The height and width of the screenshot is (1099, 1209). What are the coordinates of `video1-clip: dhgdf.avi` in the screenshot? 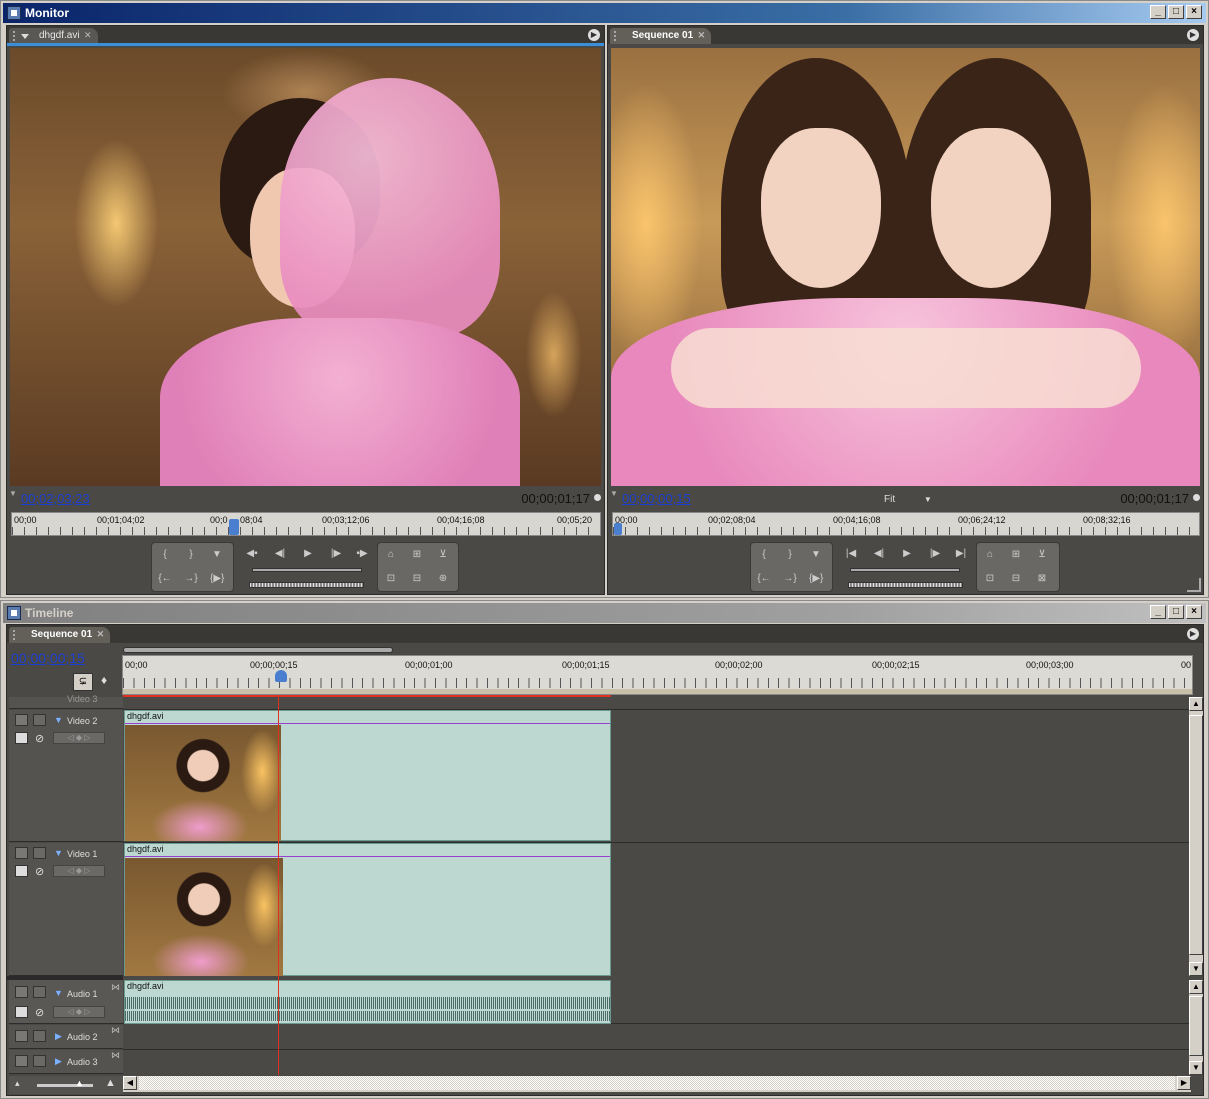 It's located at (367, 909).